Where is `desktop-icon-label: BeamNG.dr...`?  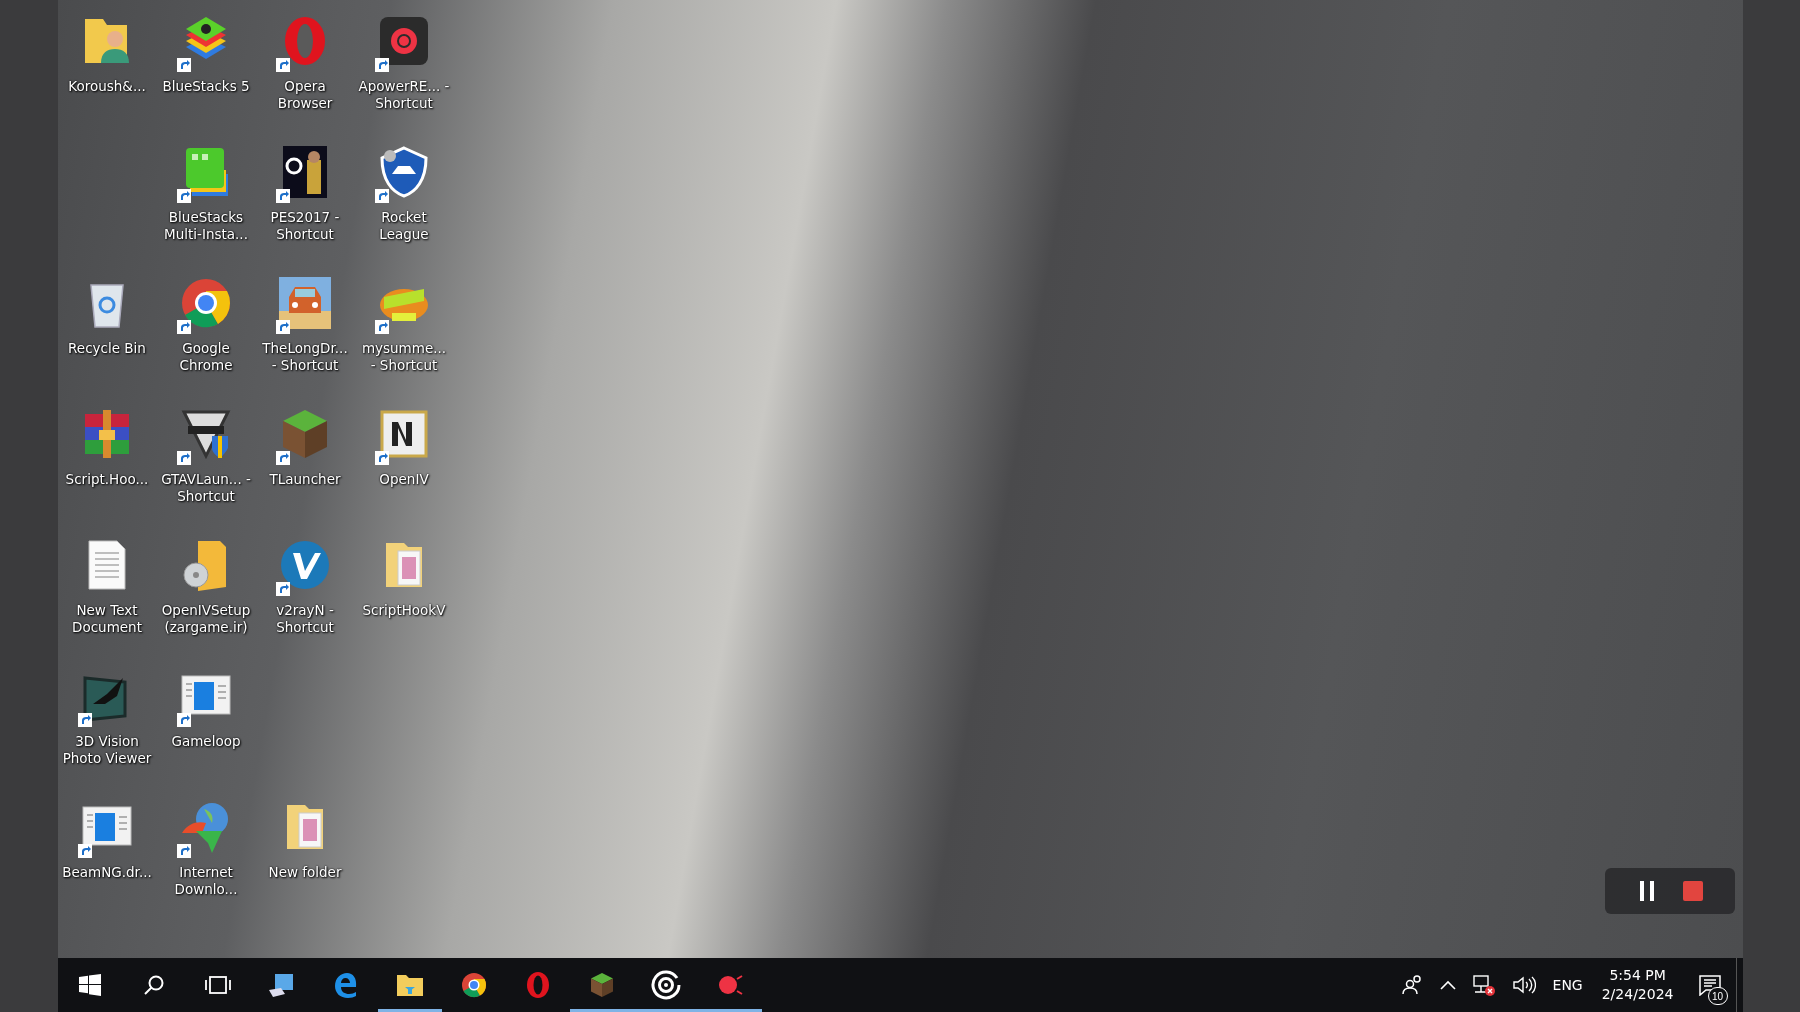
desktop-icon-label: BeamNG.dr... is located at coordinates (107, 872).